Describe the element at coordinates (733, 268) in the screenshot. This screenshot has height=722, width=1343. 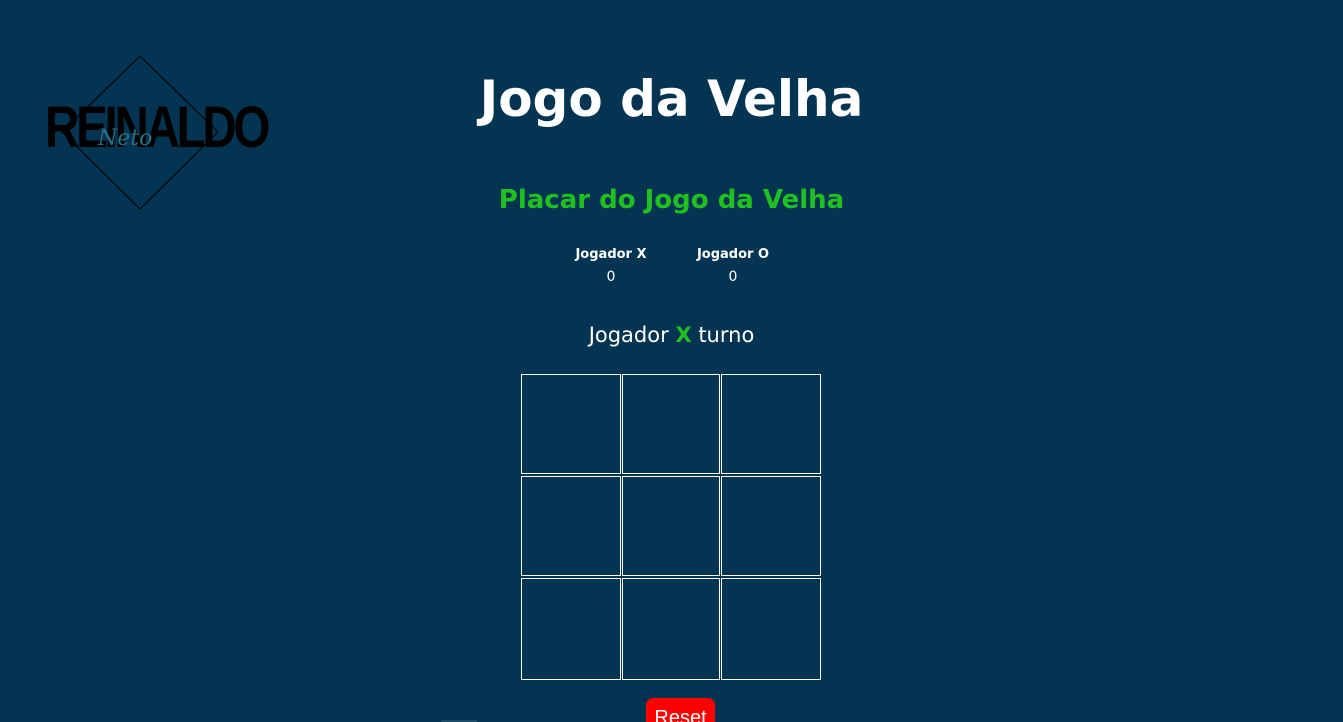
I see `score-player-o: Jogador O 0` at that location.